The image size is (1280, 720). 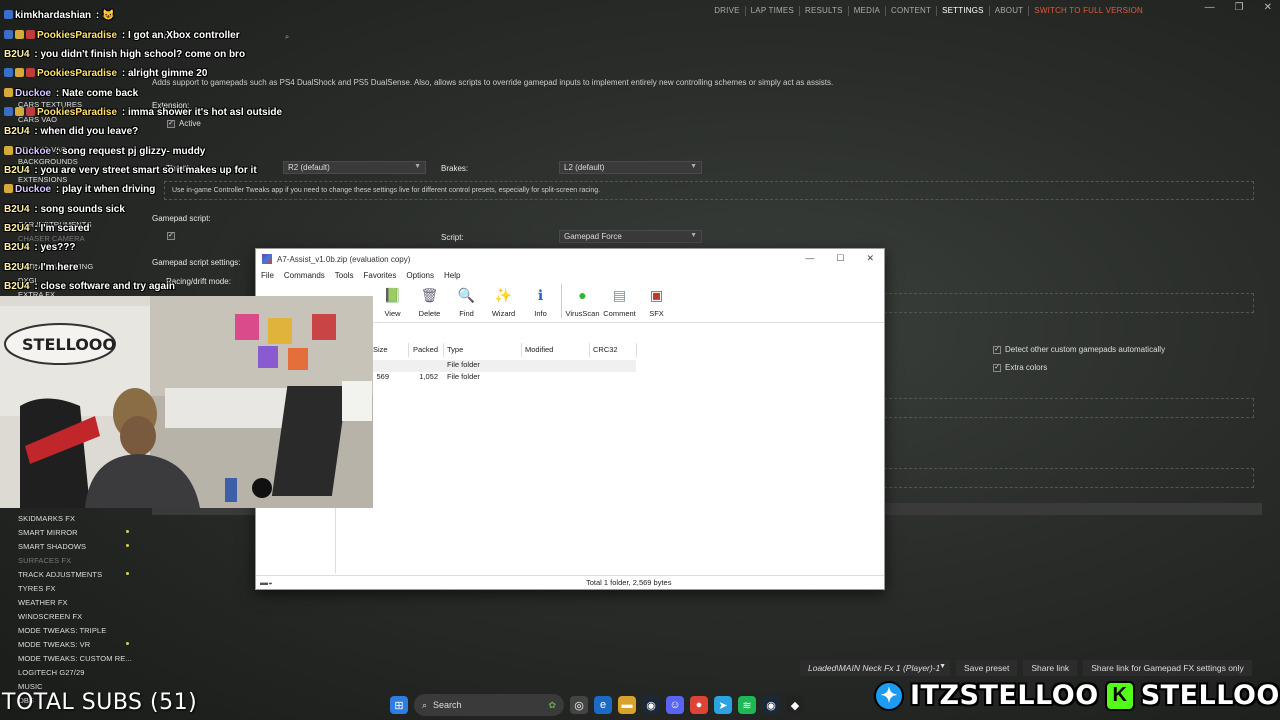 What do you see at coordinates (41, 267) in the screenshot?
I see `chat-message: B2U4 : I'm here` at bounding box center [41, 267].